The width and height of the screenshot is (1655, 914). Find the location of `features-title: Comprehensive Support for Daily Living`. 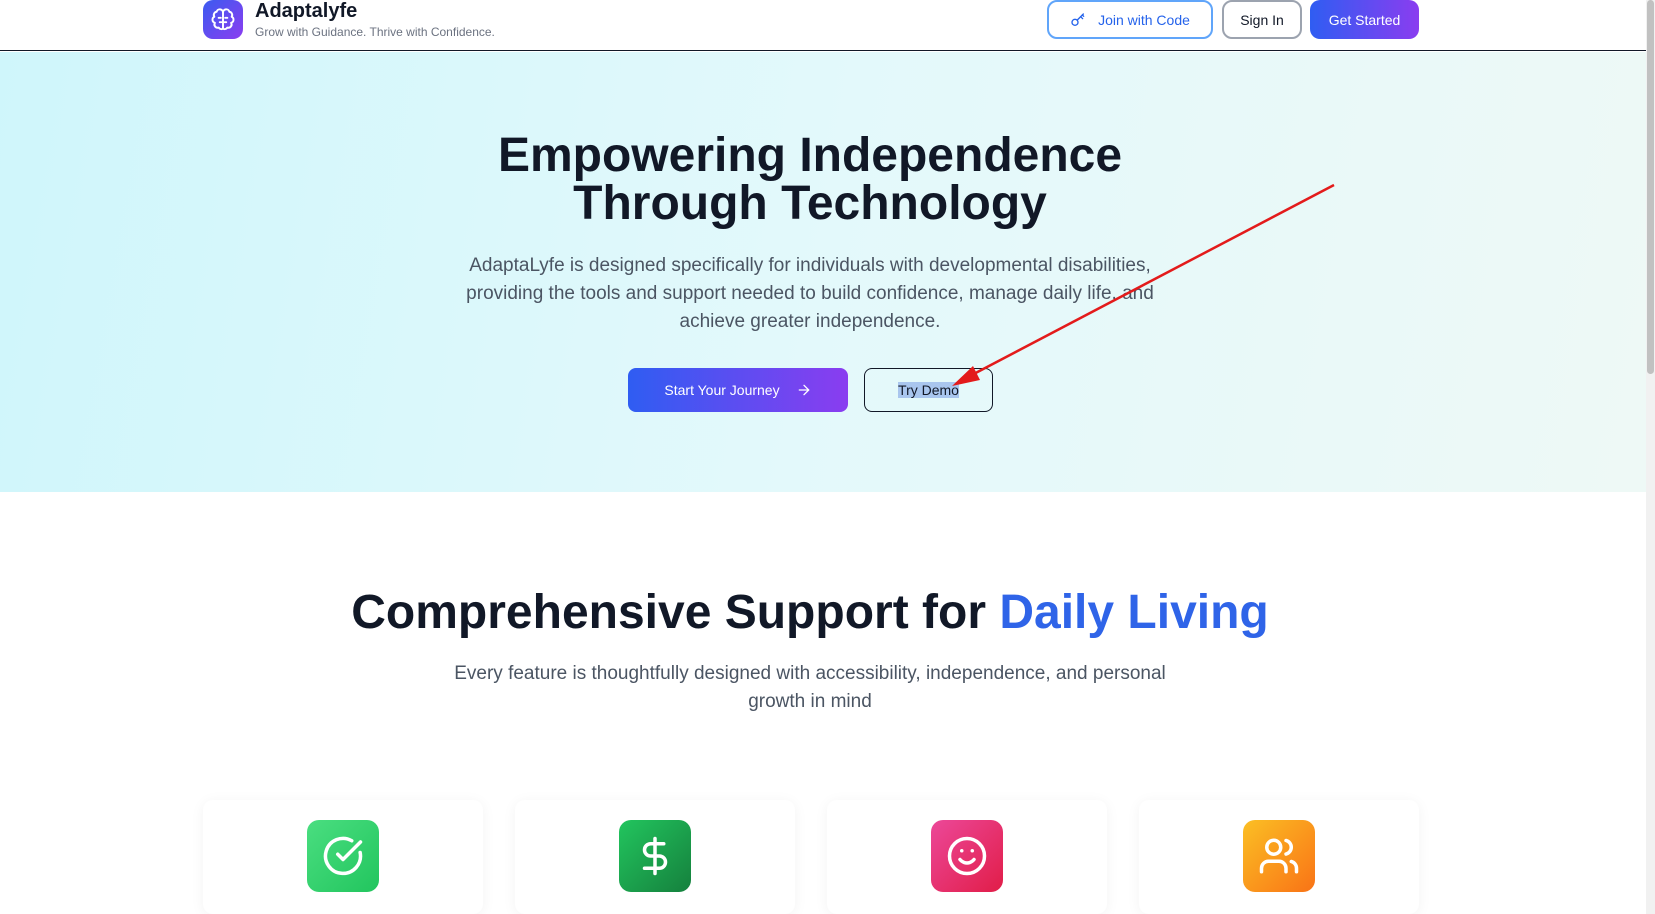

features-title: Comprehensive Support for Daily Living is located at coordinates (810, 613).